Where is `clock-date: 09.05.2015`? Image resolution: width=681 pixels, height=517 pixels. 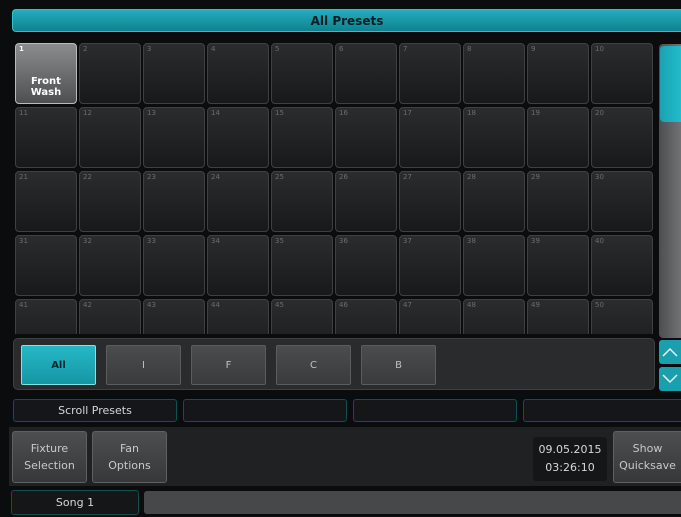
clock-date: 09.05.2015 is located at coordinates (570, 449).